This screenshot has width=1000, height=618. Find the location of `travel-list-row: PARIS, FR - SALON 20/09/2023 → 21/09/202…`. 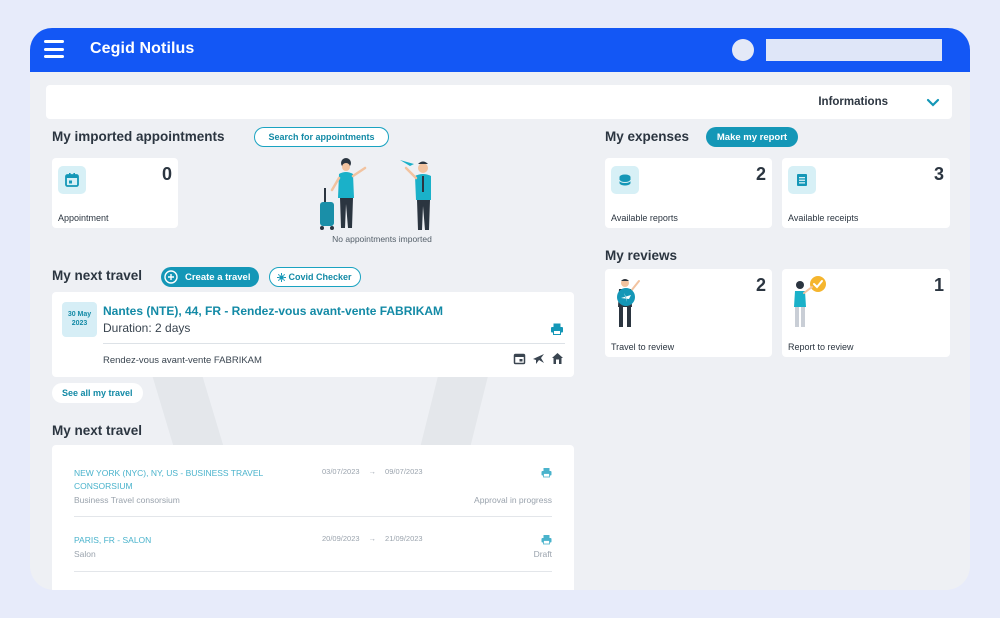

travel-list-row: PARIS, FR - SALON 20/09/2023 → 21/09/202… is located at coordinates (313, 549).